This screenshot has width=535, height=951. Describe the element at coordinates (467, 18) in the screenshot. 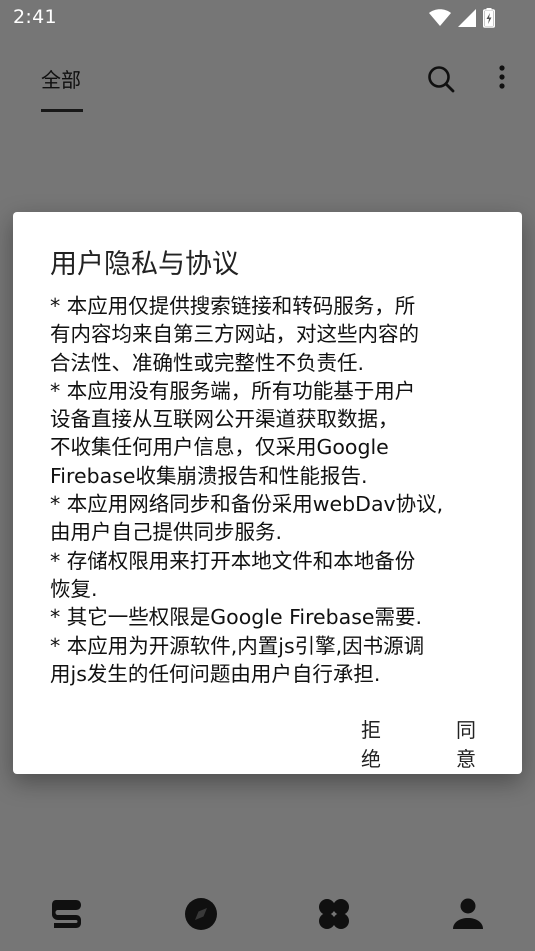

I see `signal-icon` at that location.